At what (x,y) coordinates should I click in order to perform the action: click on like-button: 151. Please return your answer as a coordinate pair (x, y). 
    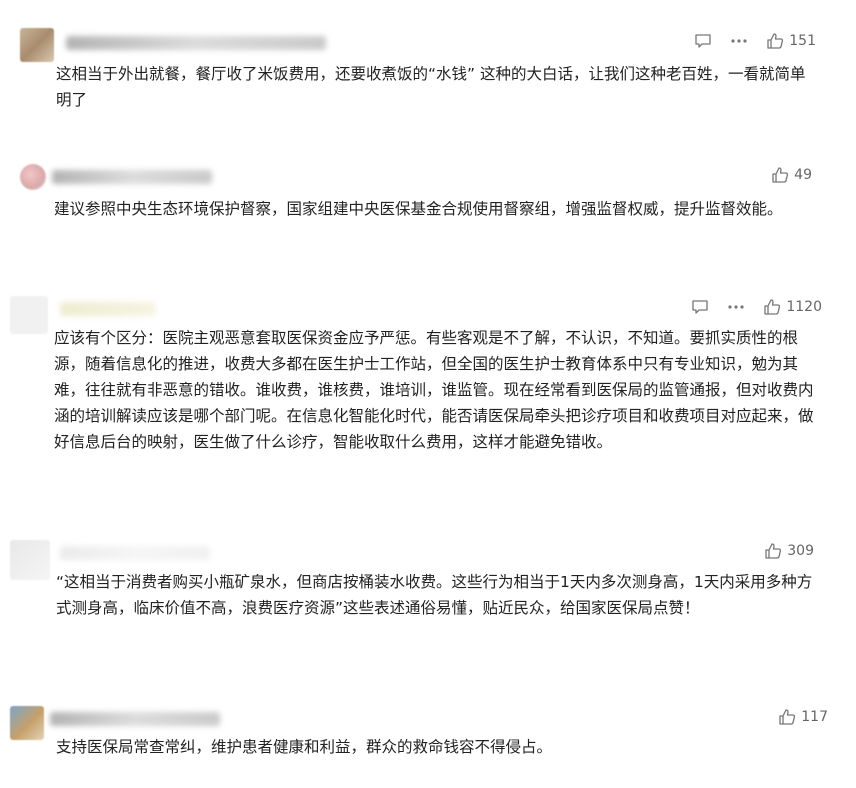
    Looking at the image, I should click on (791, 41).